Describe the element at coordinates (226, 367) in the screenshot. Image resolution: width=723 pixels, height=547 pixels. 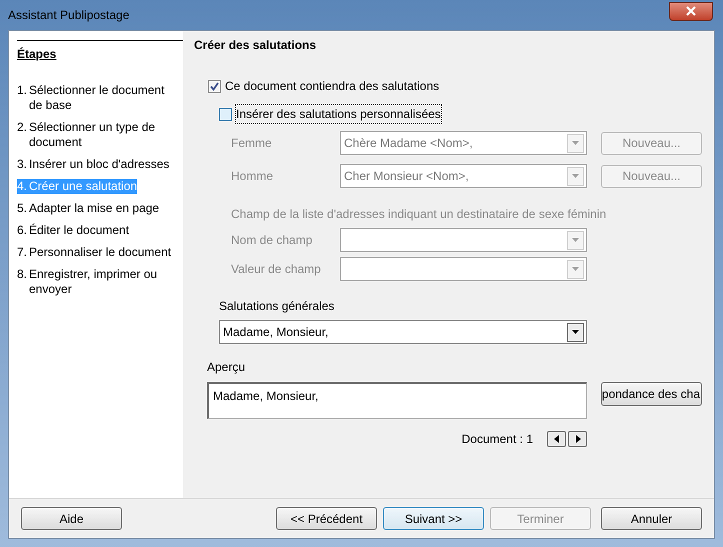
I see `preview-label: Aperçu` at that location.